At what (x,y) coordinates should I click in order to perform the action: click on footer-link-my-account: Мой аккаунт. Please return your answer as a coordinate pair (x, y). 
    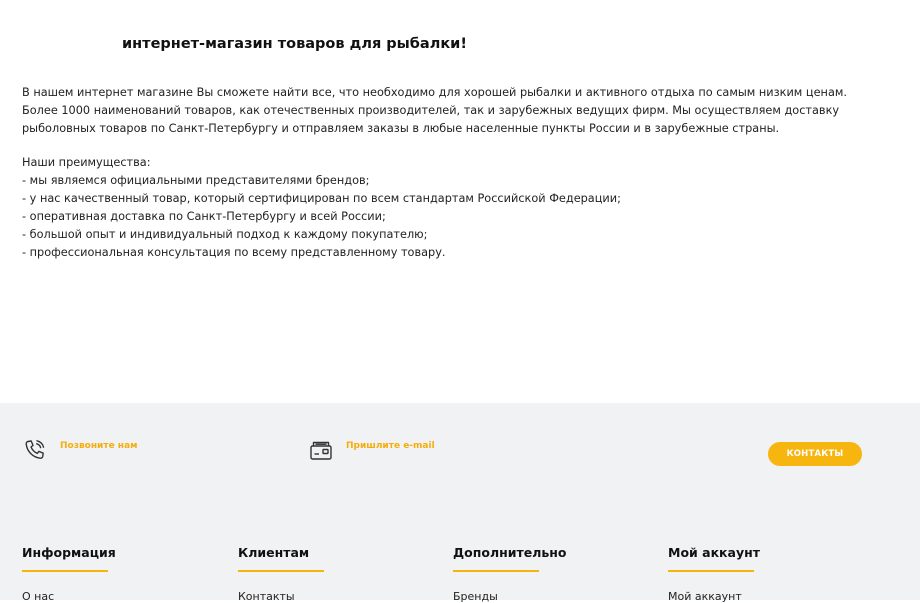
    Looking at the image, I should click on (714, 596).